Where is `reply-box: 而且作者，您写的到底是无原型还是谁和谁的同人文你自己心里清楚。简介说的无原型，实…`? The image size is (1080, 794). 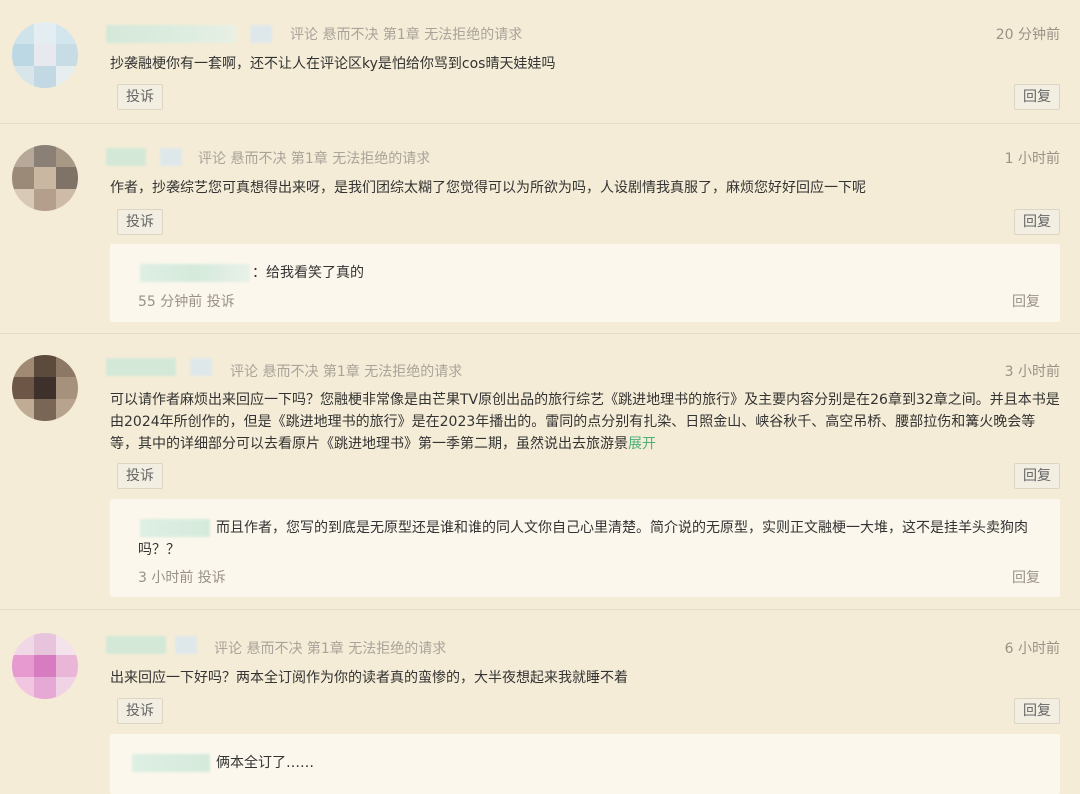 reply-box: 而且作者，您写的到底是无原型还是谁和谁的同人文你自己心里清楚。简介说的无原型，实… is located at coordinates (585, 548).